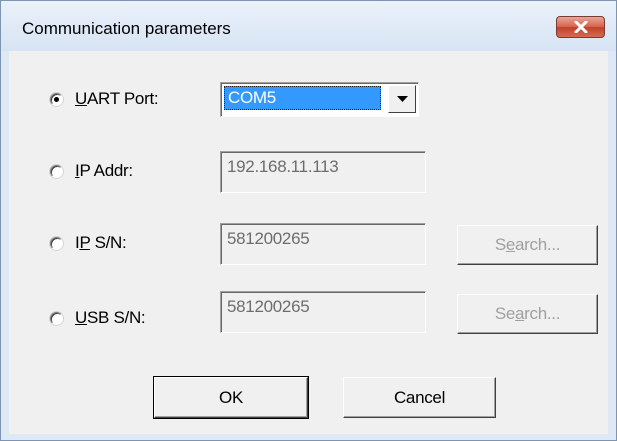 Image resolution: width=617 pixels, height=441 pixels. Describe the element at coordinates (56, 243) in the screenshot. I see `radio-ip-sn` at that location.